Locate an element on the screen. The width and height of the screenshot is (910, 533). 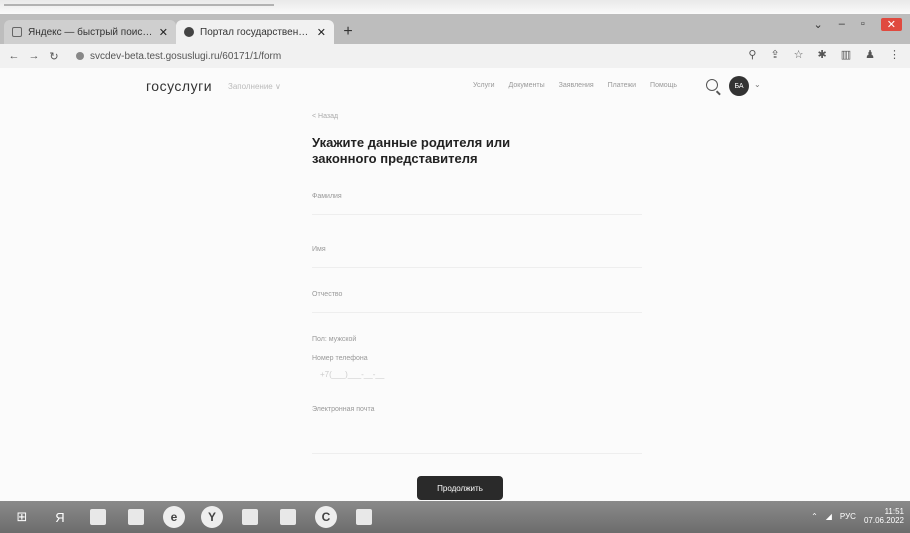
sidebar-icon: ▥ is located at coordinates (846, 54).